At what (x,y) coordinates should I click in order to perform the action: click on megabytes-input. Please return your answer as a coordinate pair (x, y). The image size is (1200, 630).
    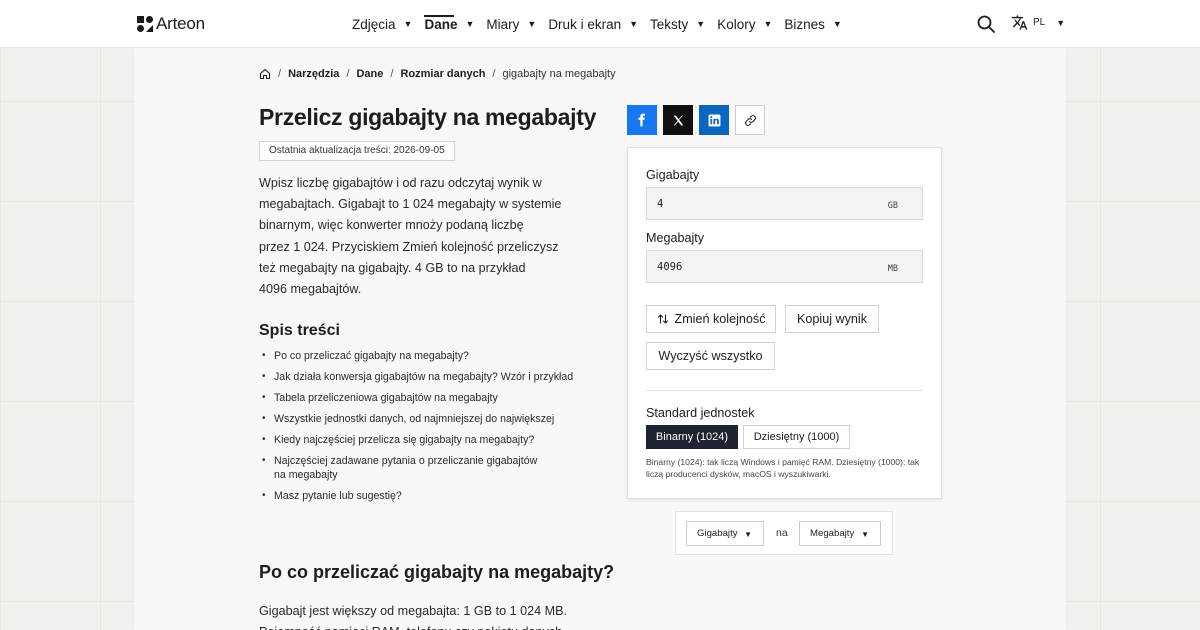
    Looking at the image, I should click on (762, 266).